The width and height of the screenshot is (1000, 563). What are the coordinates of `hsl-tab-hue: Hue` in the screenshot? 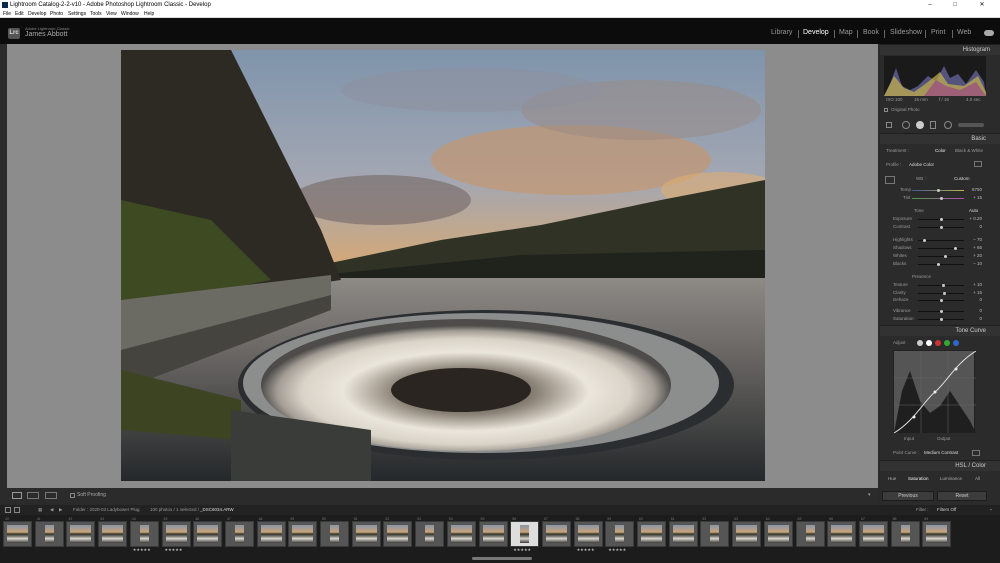 It's located at (892, 478).